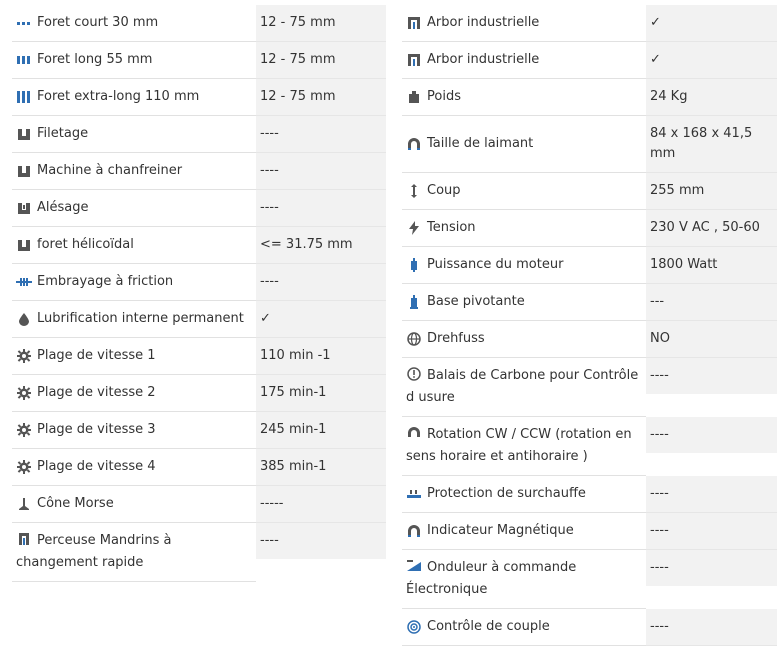 This screenshot has height=646, width=781. Describe the element at coordinates (589, 191) in the screenshot. I see `table-row: Coup 255 mm` at that location.